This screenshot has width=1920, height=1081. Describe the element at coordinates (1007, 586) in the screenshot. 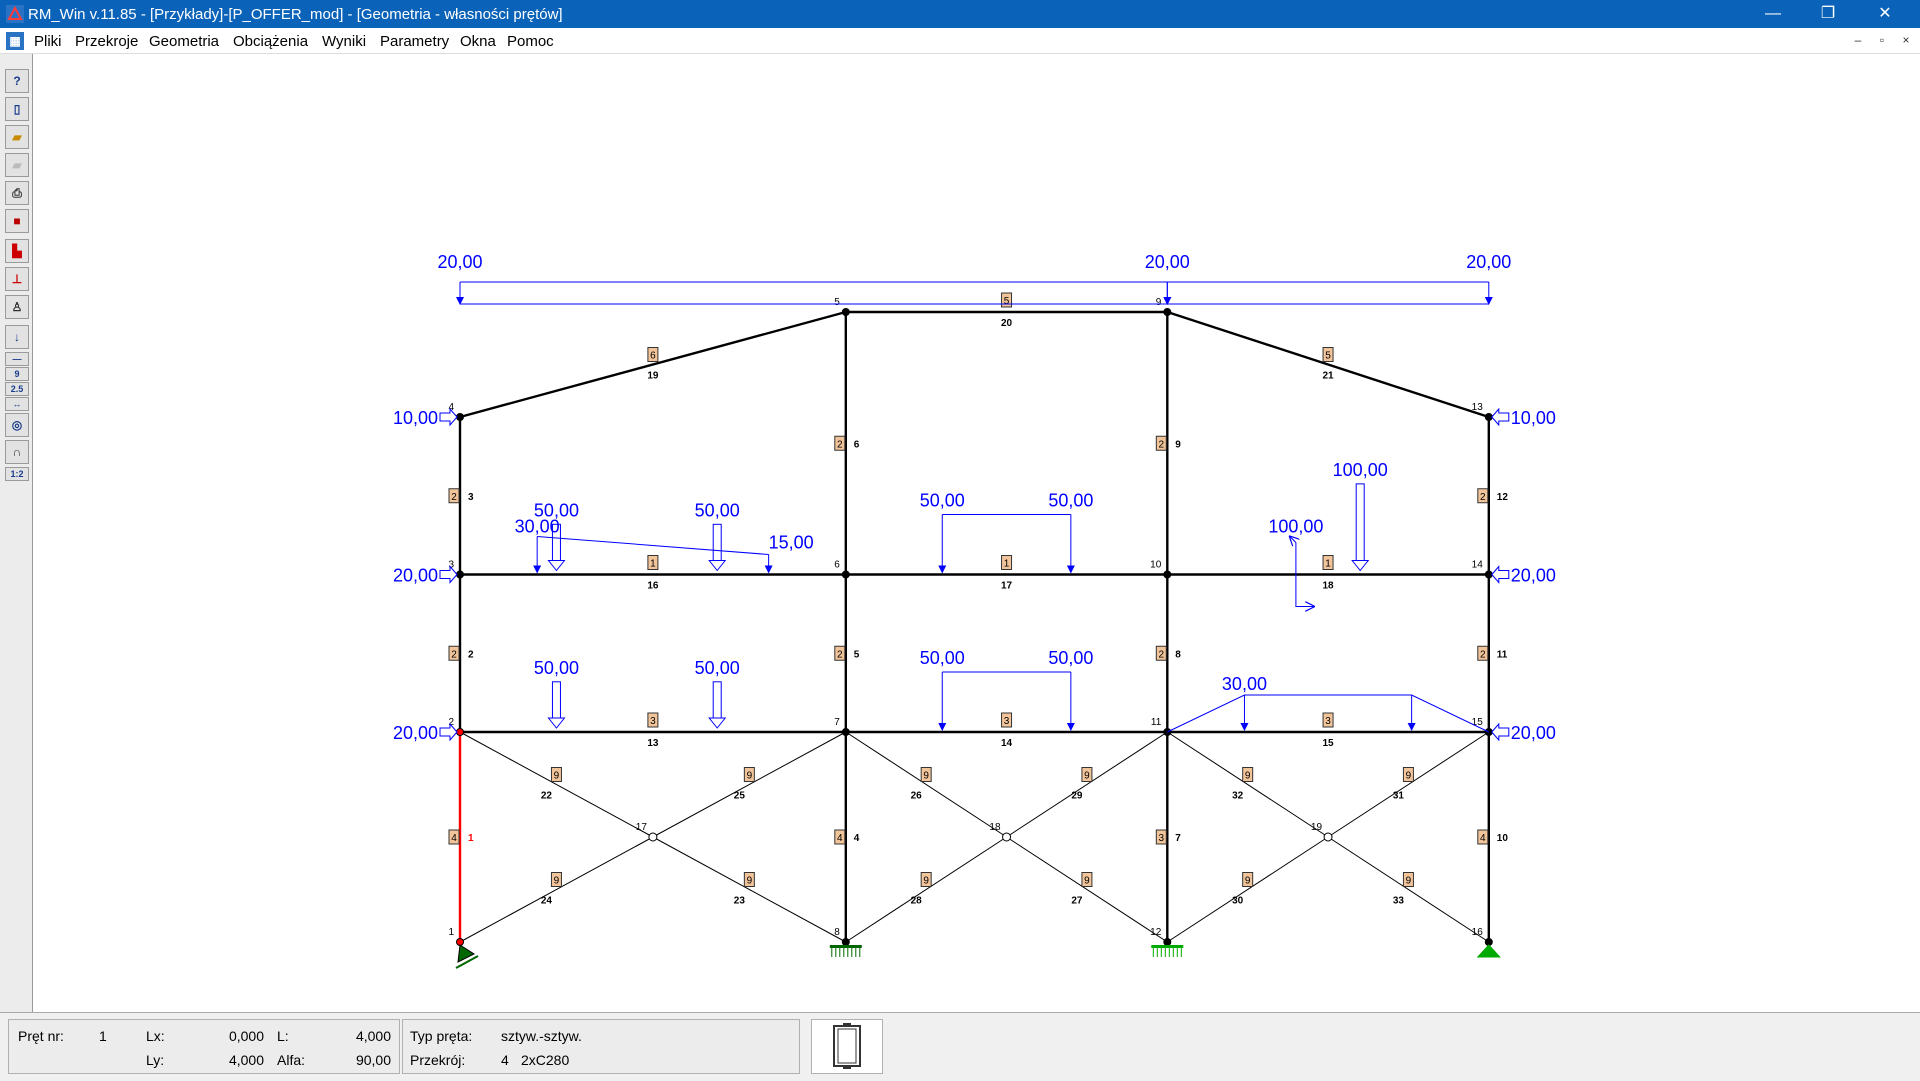

I see `bar-number-17: 17` at that location.